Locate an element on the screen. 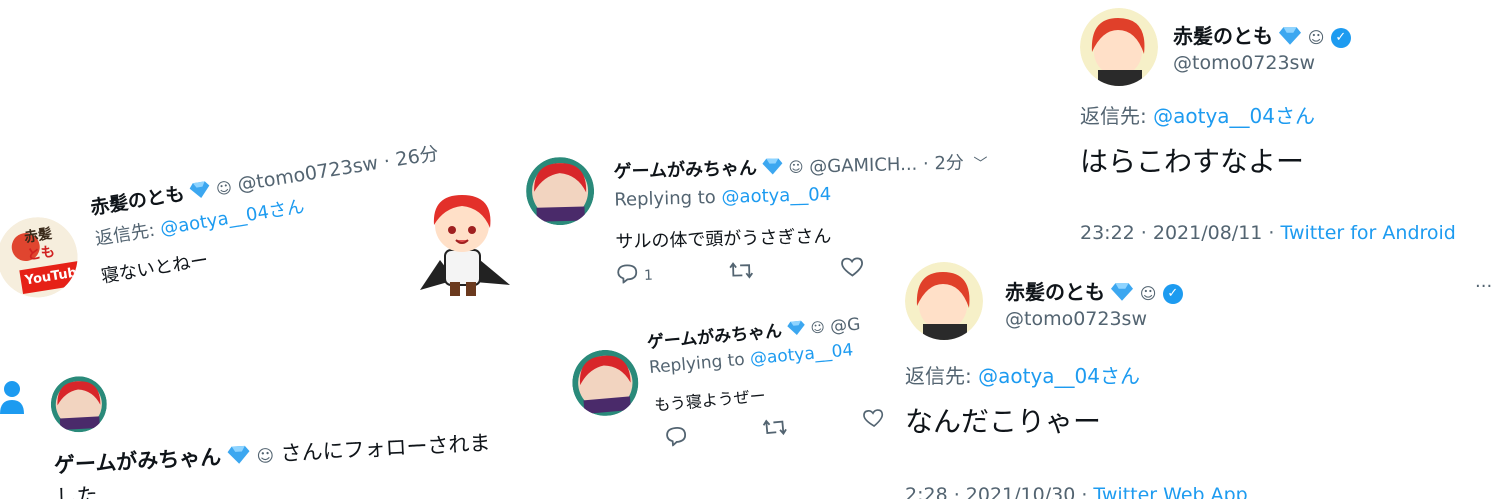  character-sticker is located at coordinates (462, 245).